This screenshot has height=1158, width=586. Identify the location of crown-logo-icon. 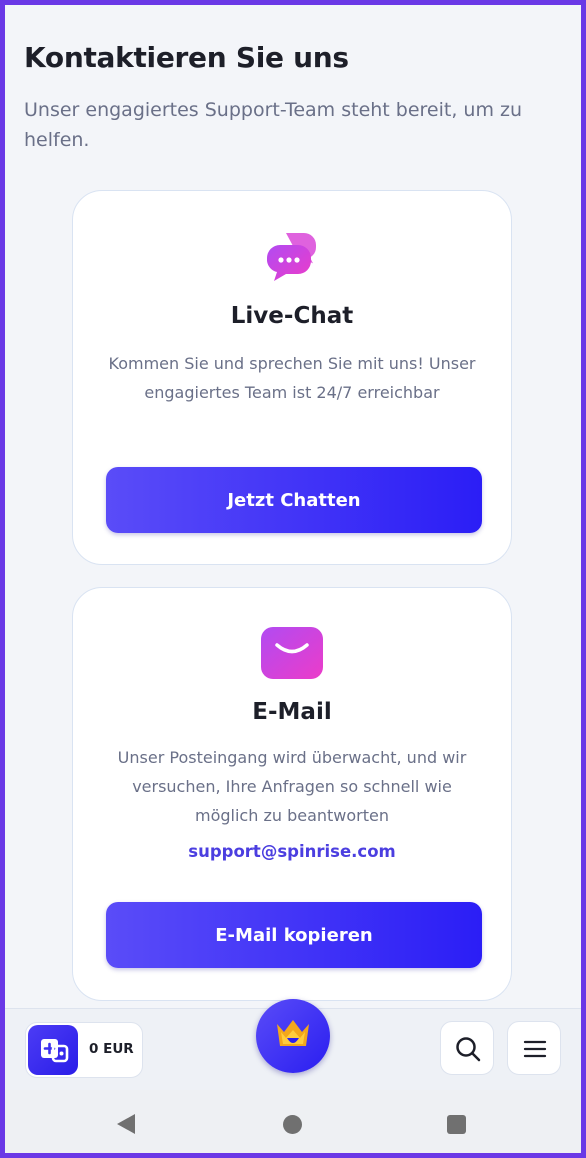
(293, 1036).